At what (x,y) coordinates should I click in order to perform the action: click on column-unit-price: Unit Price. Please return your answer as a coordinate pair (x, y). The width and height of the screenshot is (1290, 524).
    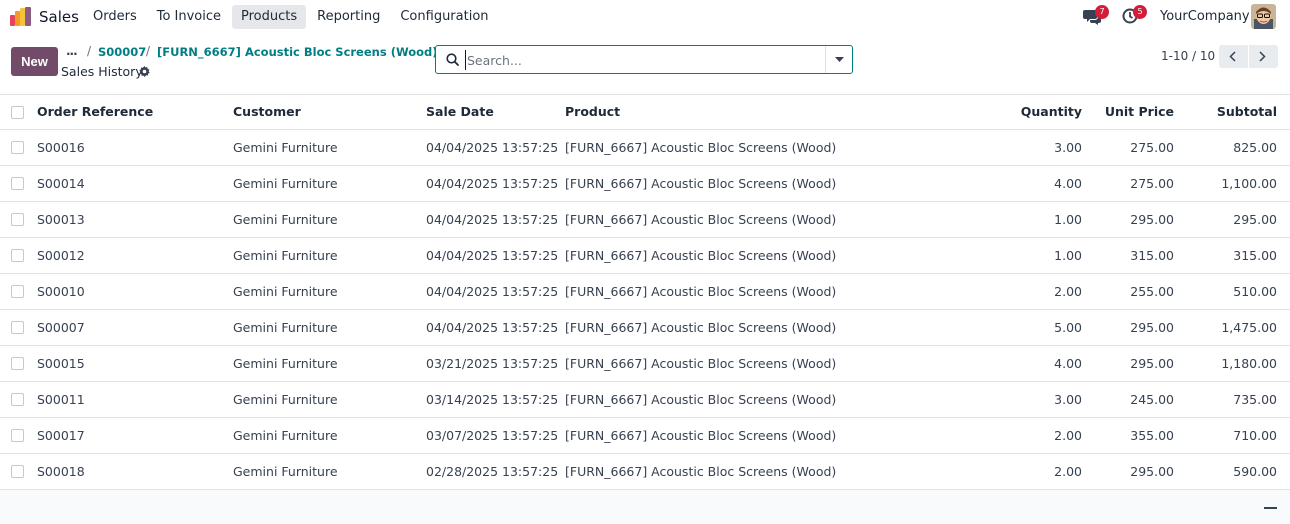
    Looking at the image, I should click on (1139, 112).